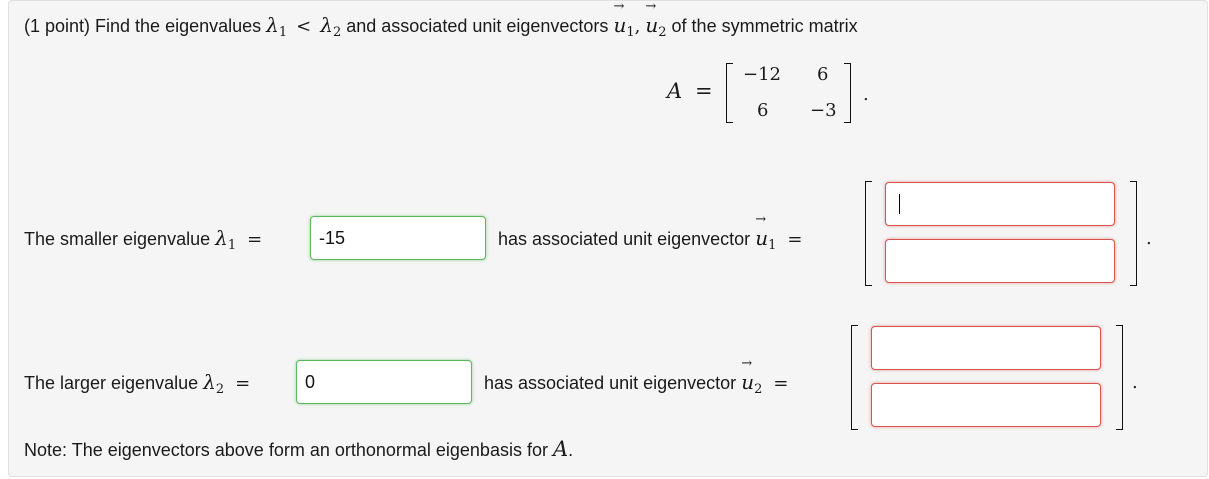  Describe the element at coordinates (1119, 377) in the screenshot. I see `u2-right-bracket` at that location.